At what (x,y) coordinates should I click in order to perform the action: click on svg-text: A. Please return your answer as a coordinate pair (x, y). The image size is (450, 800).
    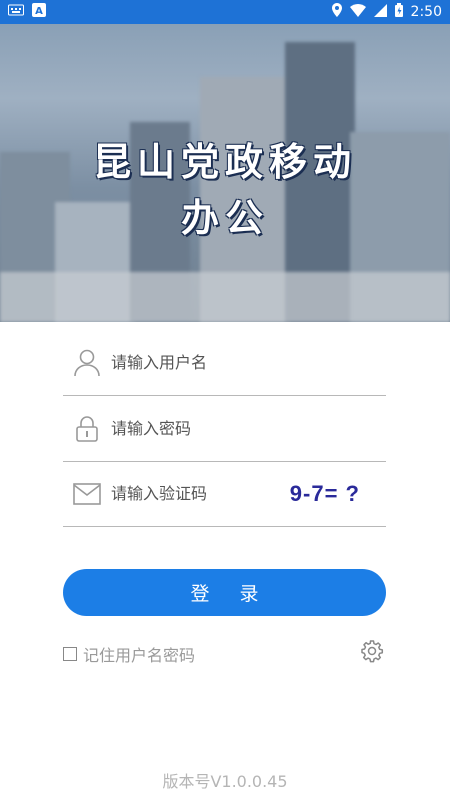
    Looking at the image, I should click on (39, 11).